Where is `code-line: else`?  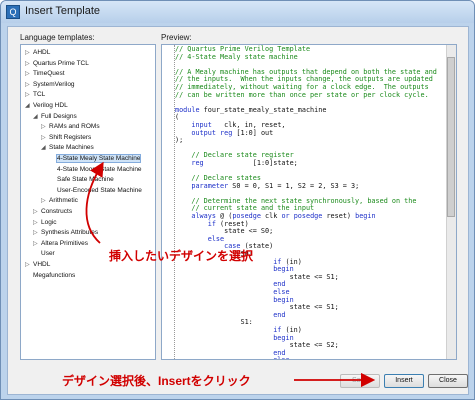 code-line: else is located at coordinates (311, 358).